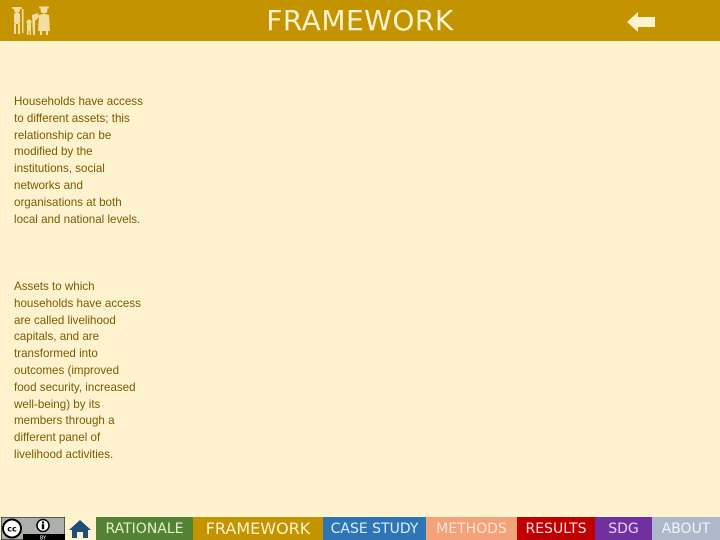 This screenshot has width=720, height=540. I want to click on svg-text: BY, so click(43, 538).